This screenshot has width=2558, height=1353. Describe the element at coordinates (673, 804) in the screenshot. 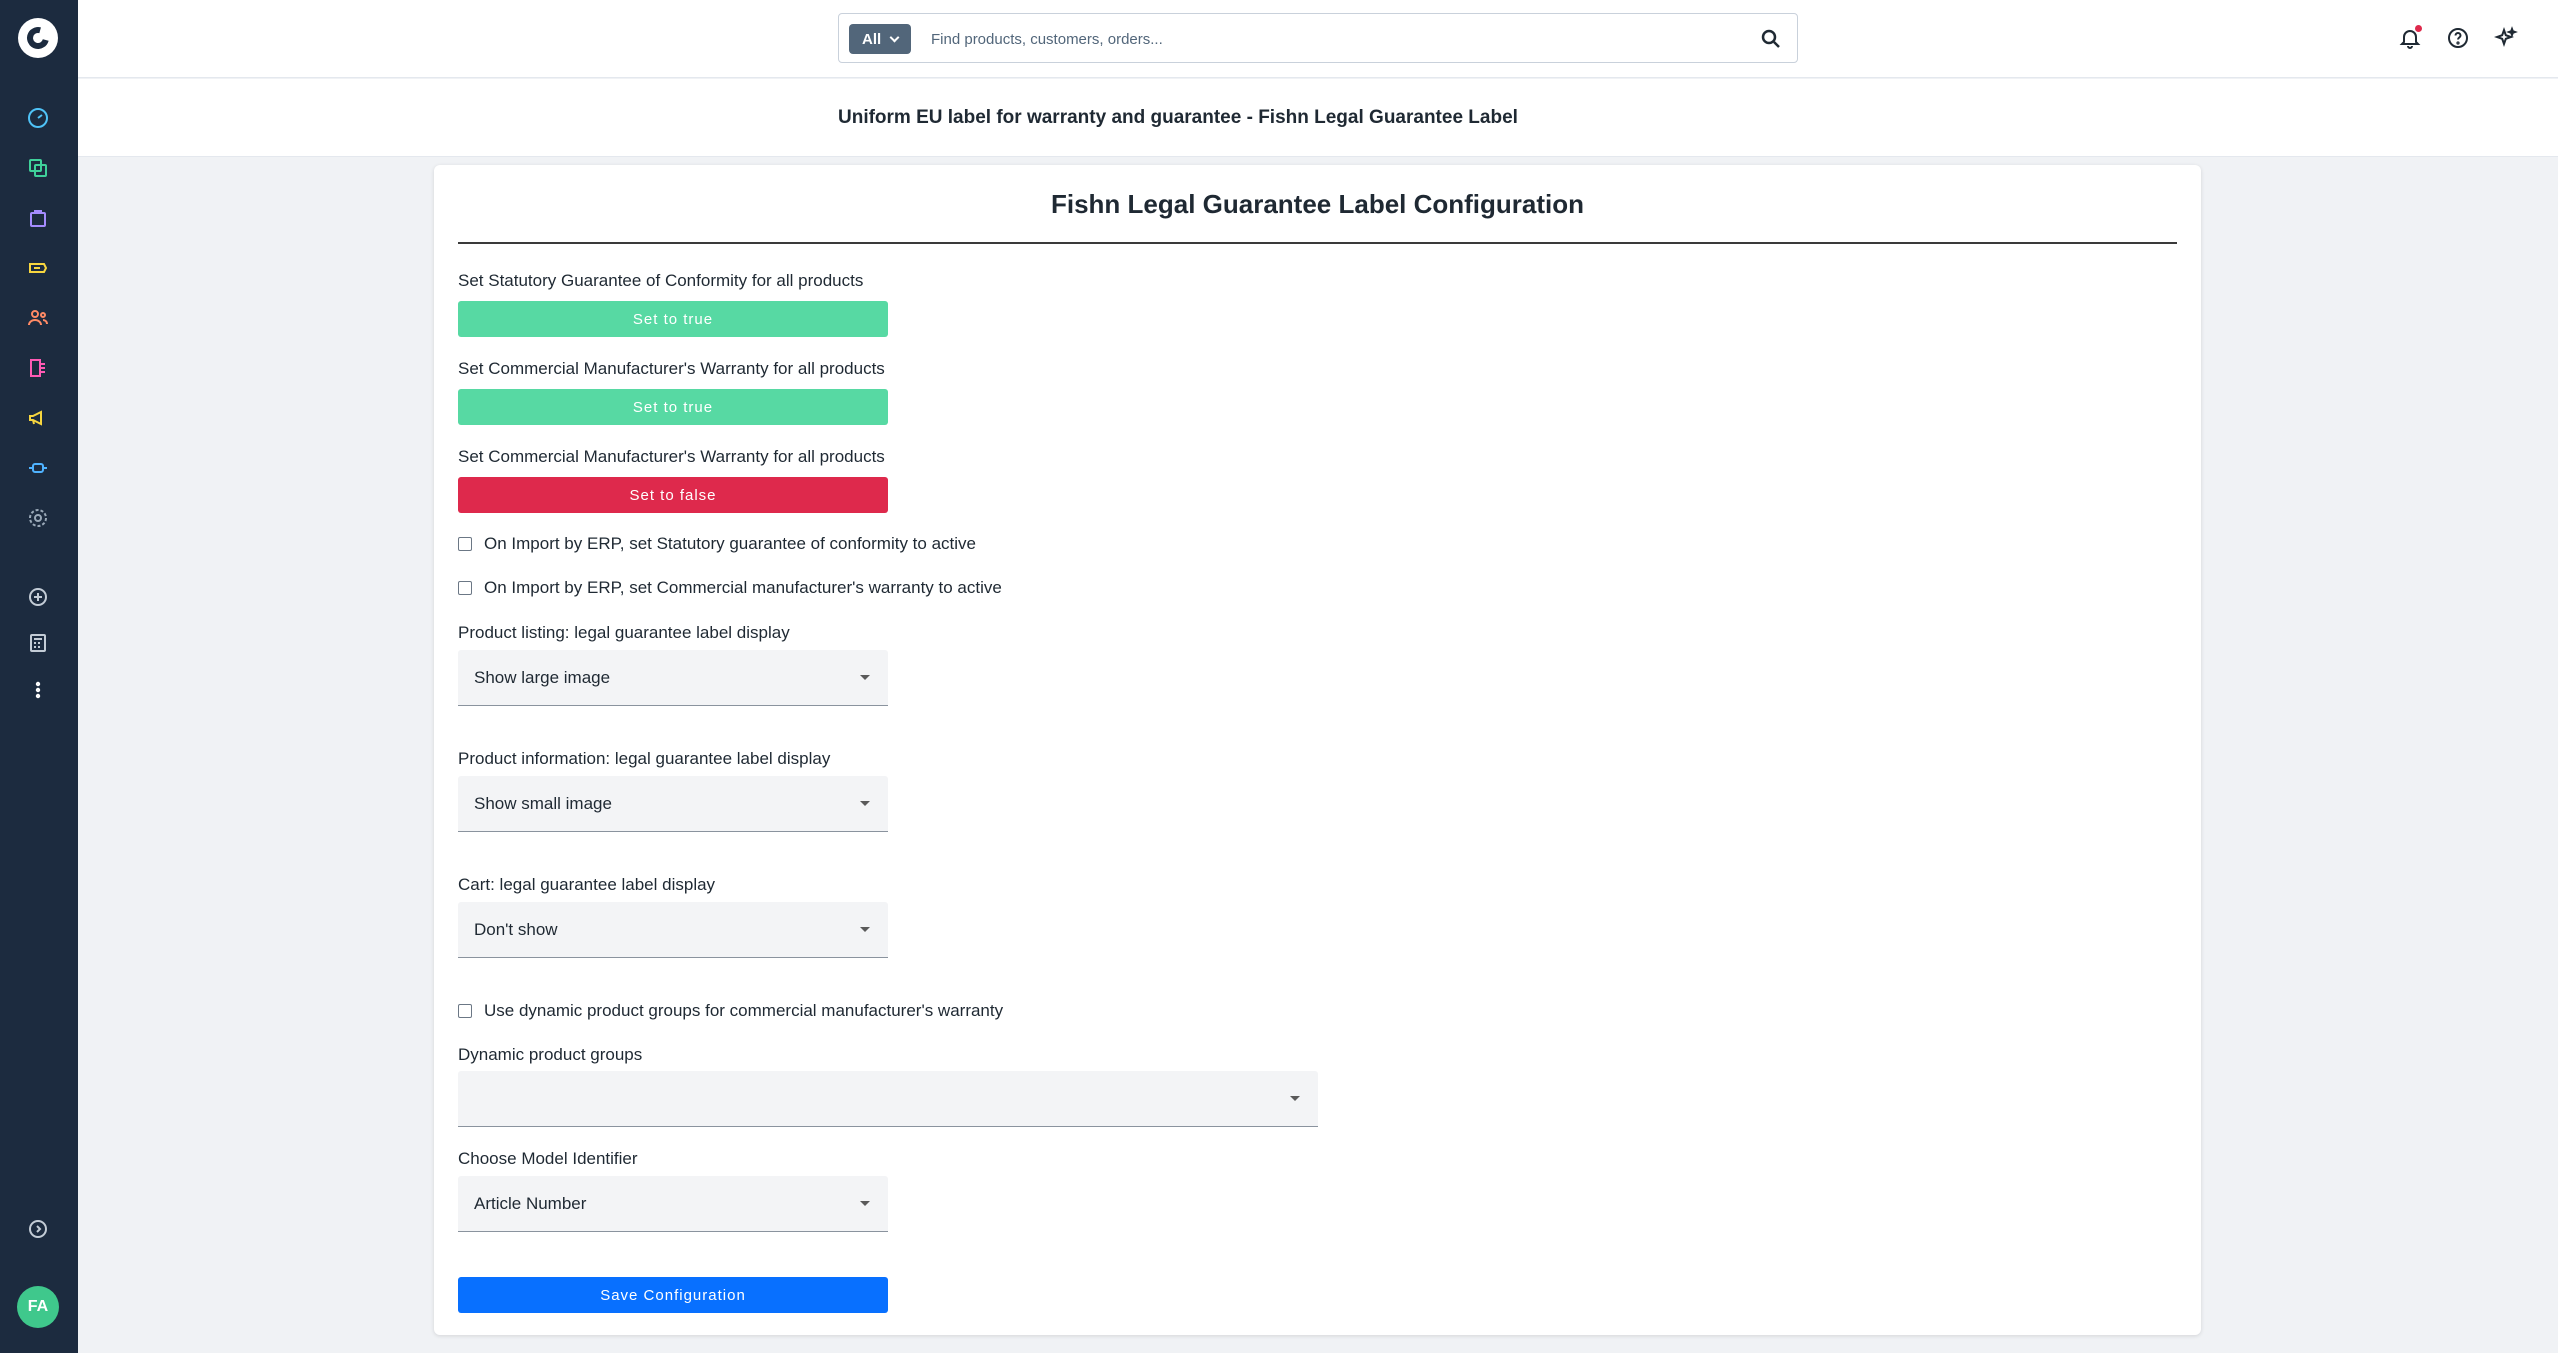

I see `info-display-select: Show small image` at that location.